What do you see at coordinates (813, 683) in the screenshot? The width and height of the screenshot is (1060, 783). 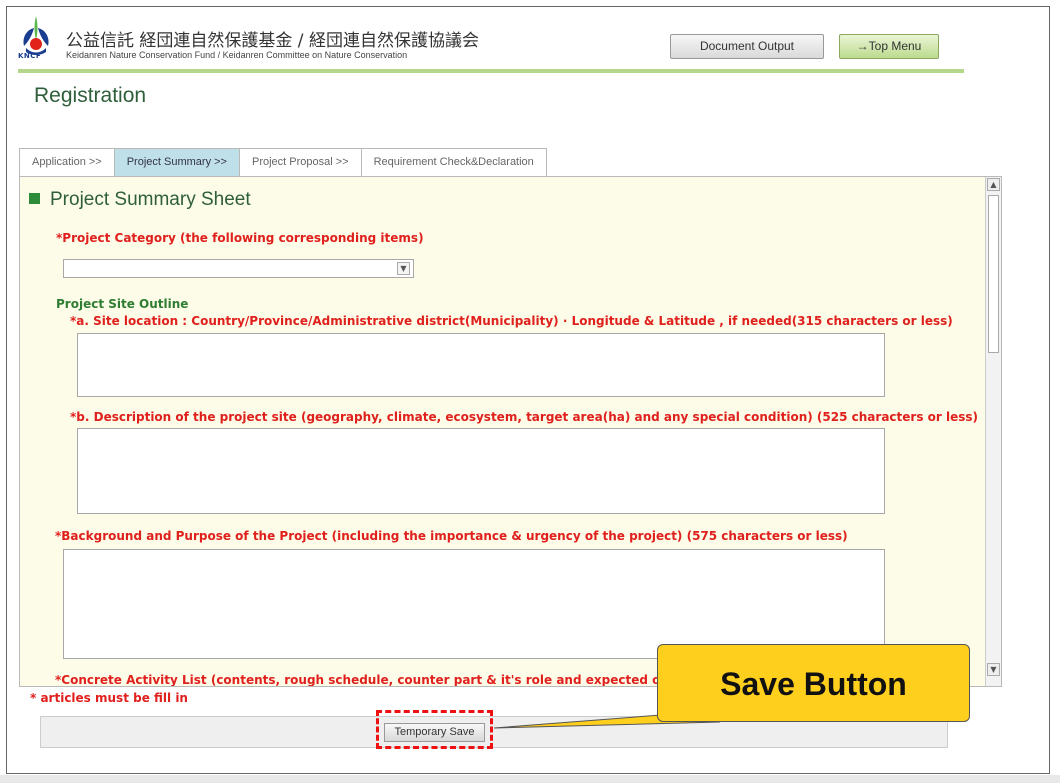 I see `save-button-callout: Save Button` at bounding box center [813, 683].